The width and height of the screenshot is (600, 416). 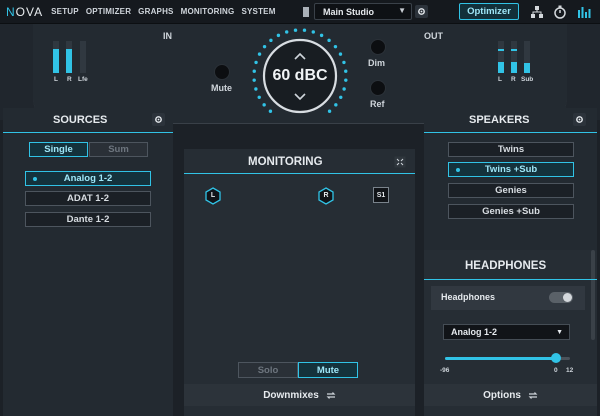 What do you see at coordinates (348, 11) in the screenshot?
I see `preset-value: Main Studio` at bounding box center [348, 11].